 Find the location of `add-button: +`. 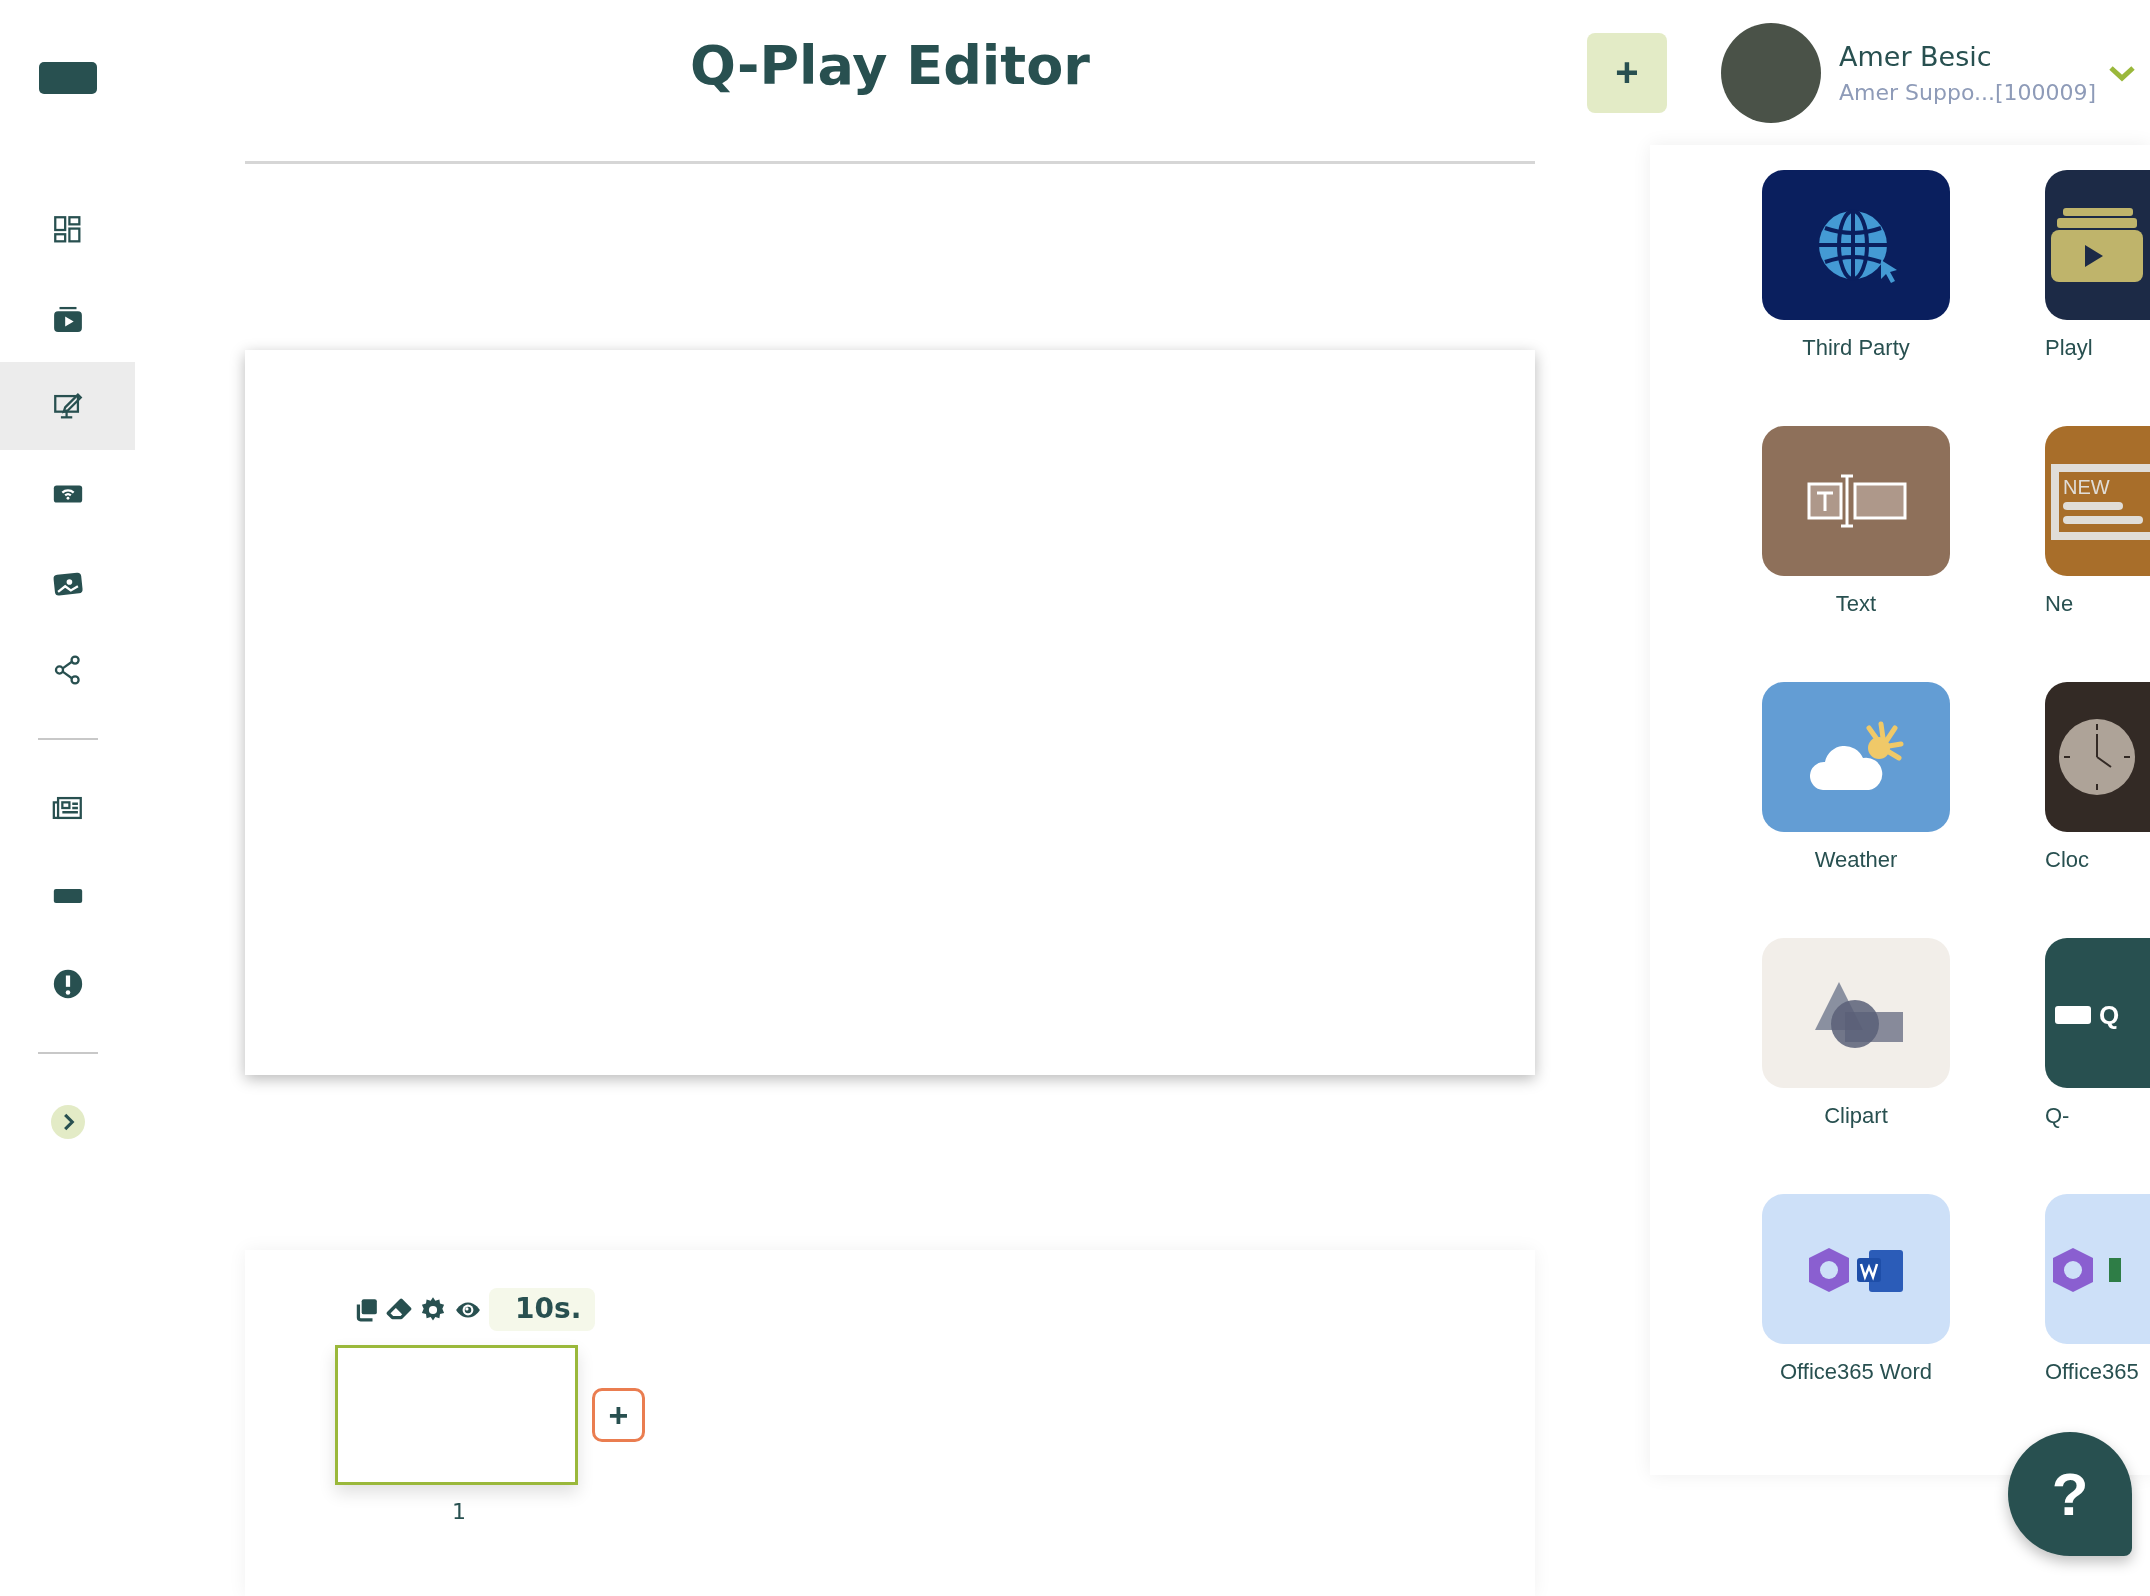

add-button: + is located at coordinates (1627, 72).